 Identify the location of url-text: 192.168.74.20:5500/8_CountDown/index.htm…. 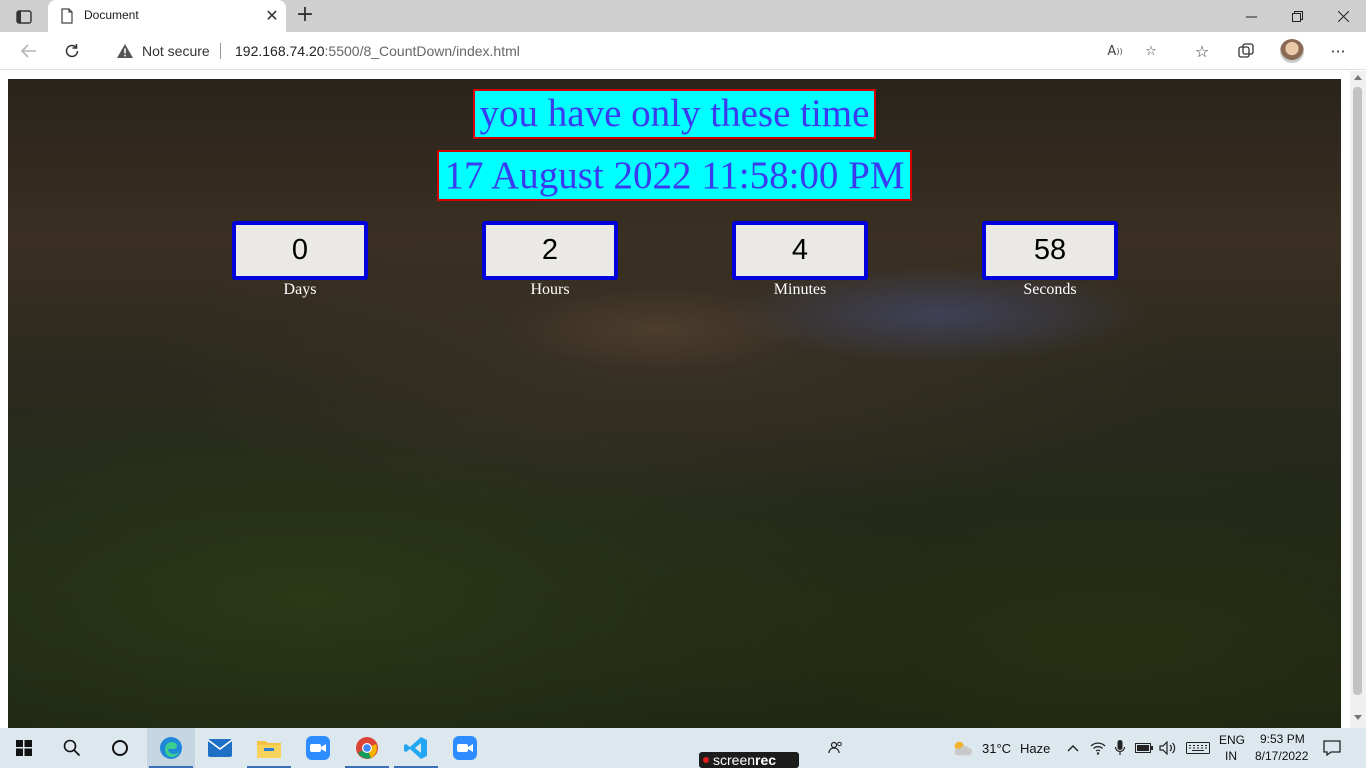
(377, 51).